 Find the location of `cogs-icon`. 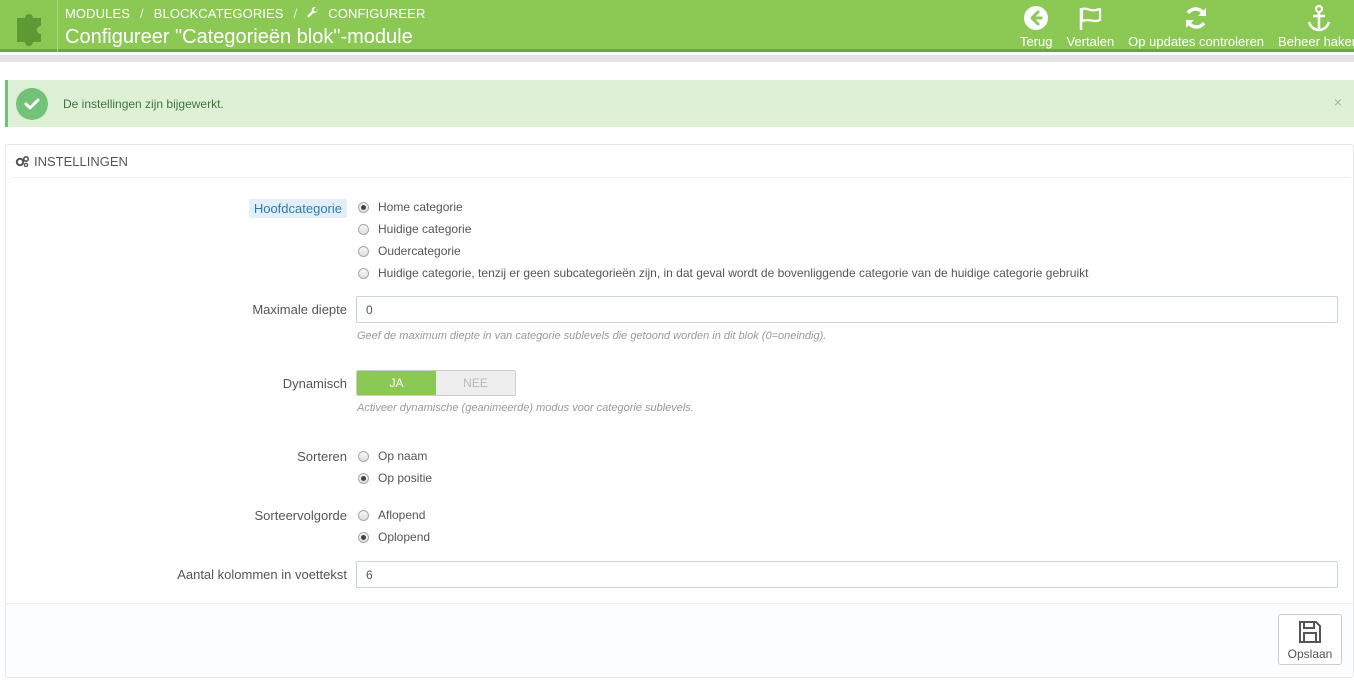

cogs-icon is located at coordinates (22, 161).